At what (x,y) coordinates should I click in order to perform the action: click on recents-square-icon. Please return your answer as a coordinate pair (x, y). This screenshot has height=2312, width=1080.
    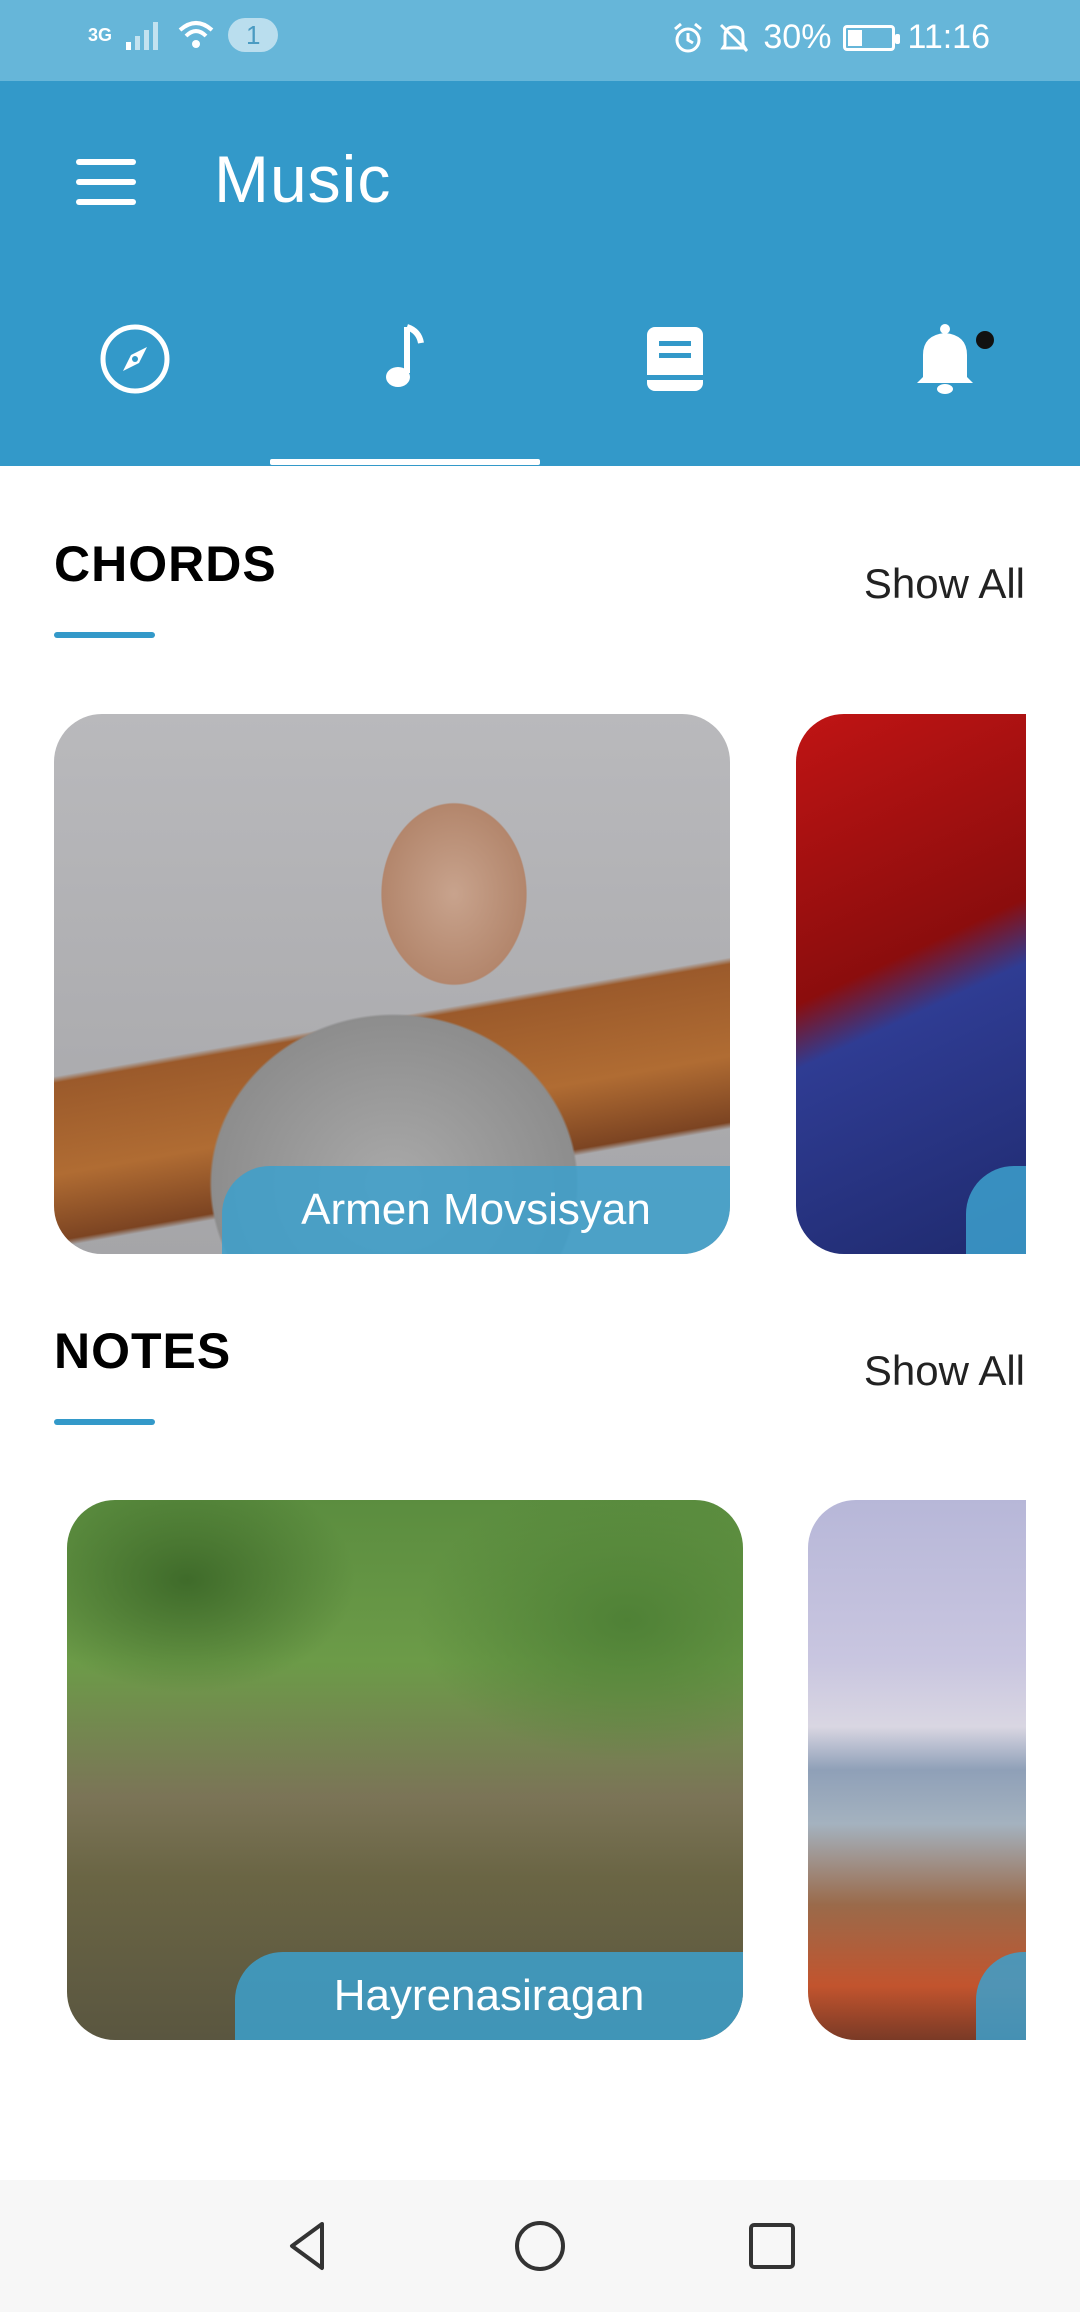
    Looking at the image, I should click on (772, 2246).